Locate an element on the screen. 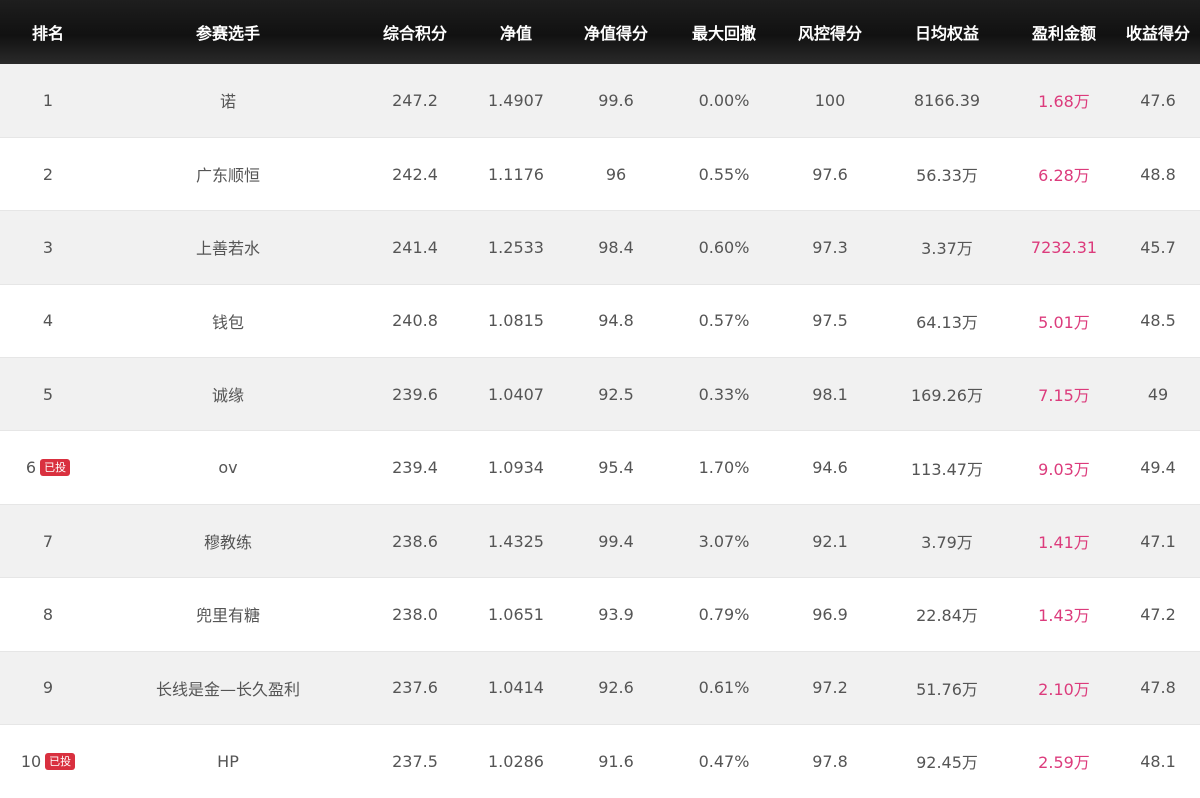 The width and height of the screenshot is (1200, 798). profit-amount: 6.28万 is located at coordinates (1064, 173).